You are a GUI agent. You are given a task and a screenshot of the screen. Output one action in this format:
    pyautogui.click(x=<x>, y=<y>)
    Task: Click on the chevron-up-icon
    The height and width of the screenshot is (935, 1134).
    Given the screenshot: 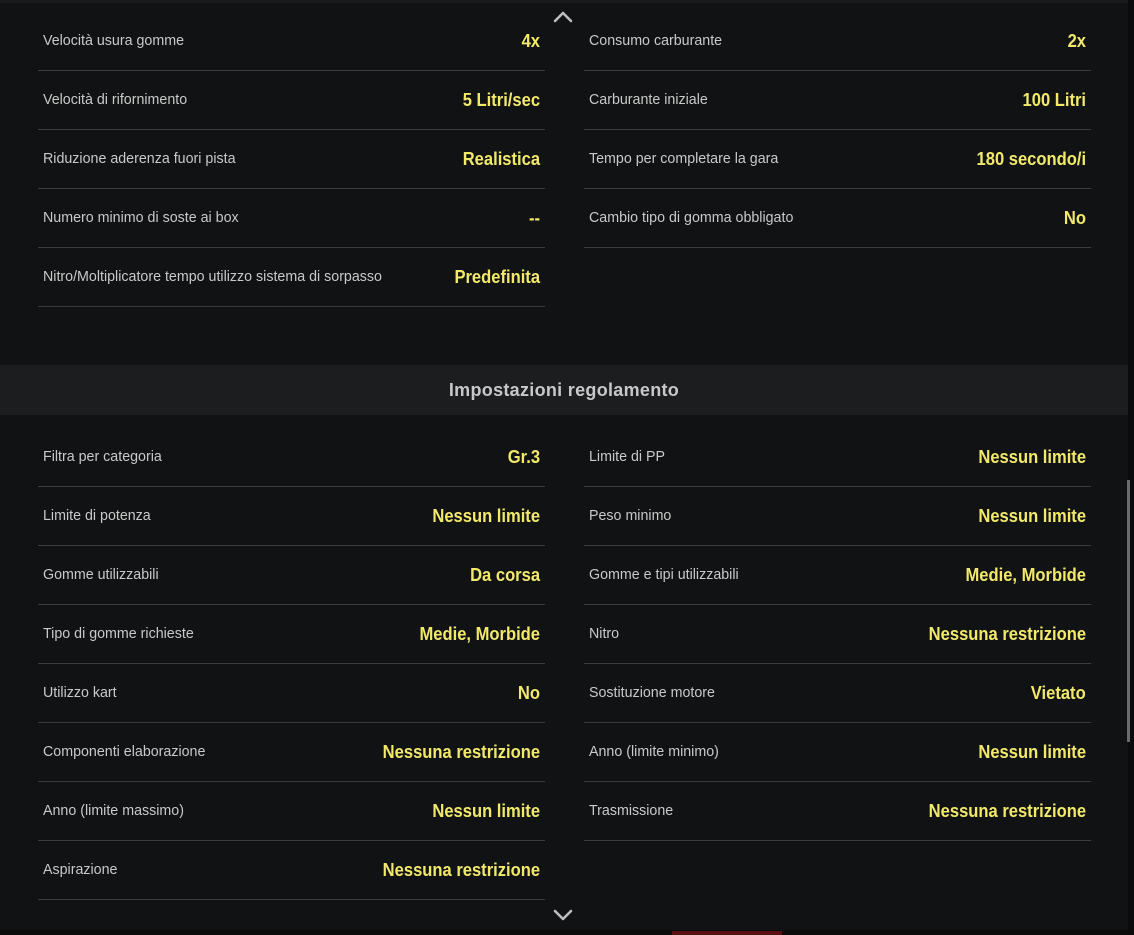 What is the action you would take?
    pyautogui.click(x=563, y=17)
    